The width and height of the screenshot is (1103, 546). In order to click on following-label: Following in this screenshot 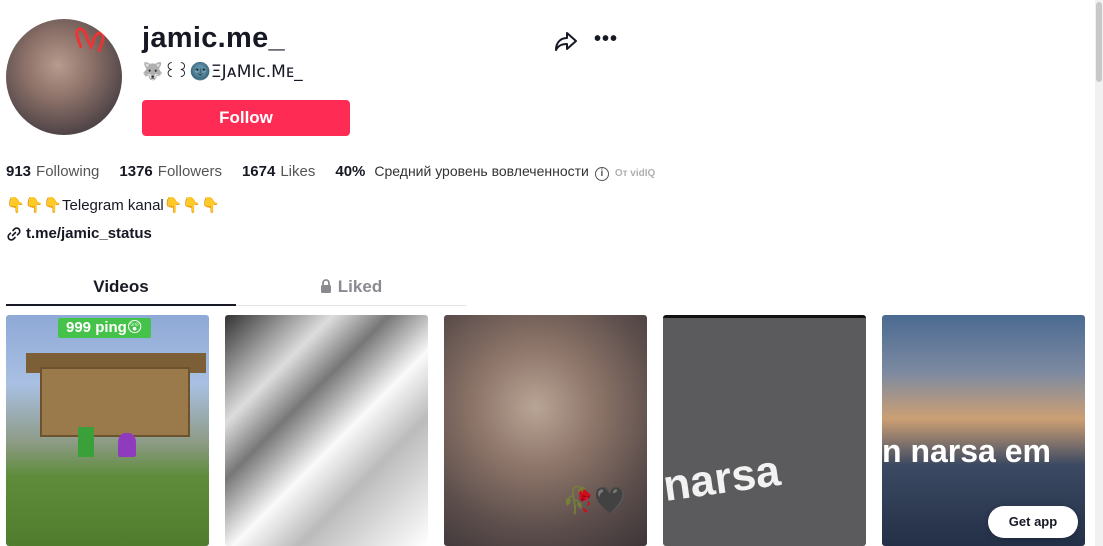, I will do `click(67, 171)`.